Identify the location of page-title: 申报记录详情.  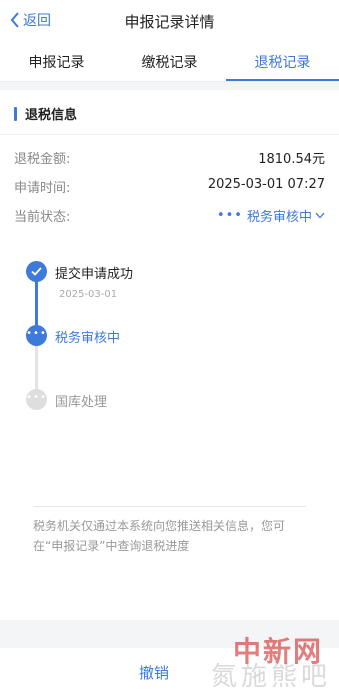
(169, 22).